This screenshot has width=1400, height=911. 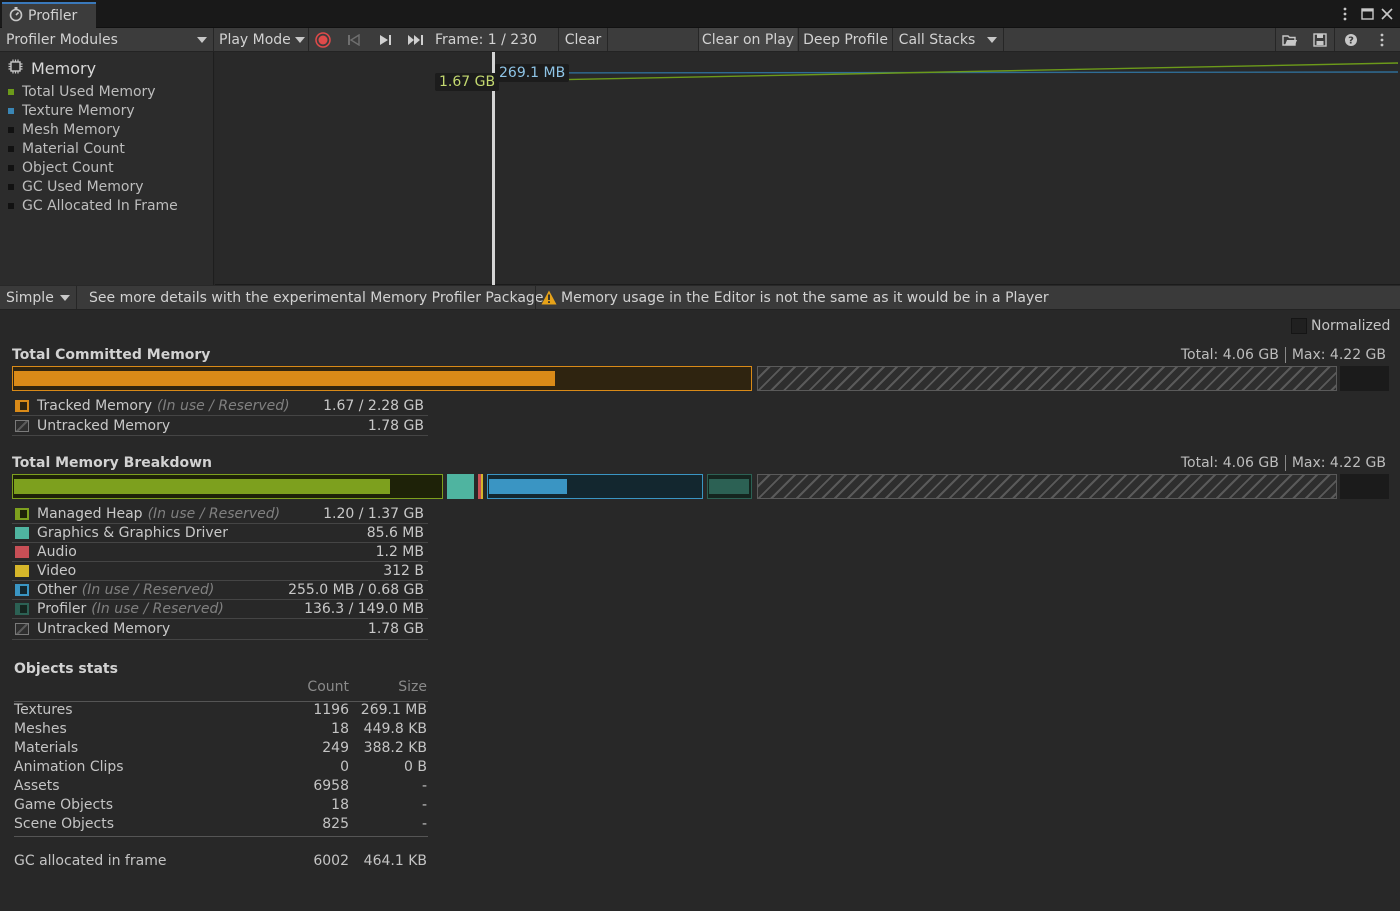 I want to click on module-item-label: Mesh Memory, so click(x=71, y=130).